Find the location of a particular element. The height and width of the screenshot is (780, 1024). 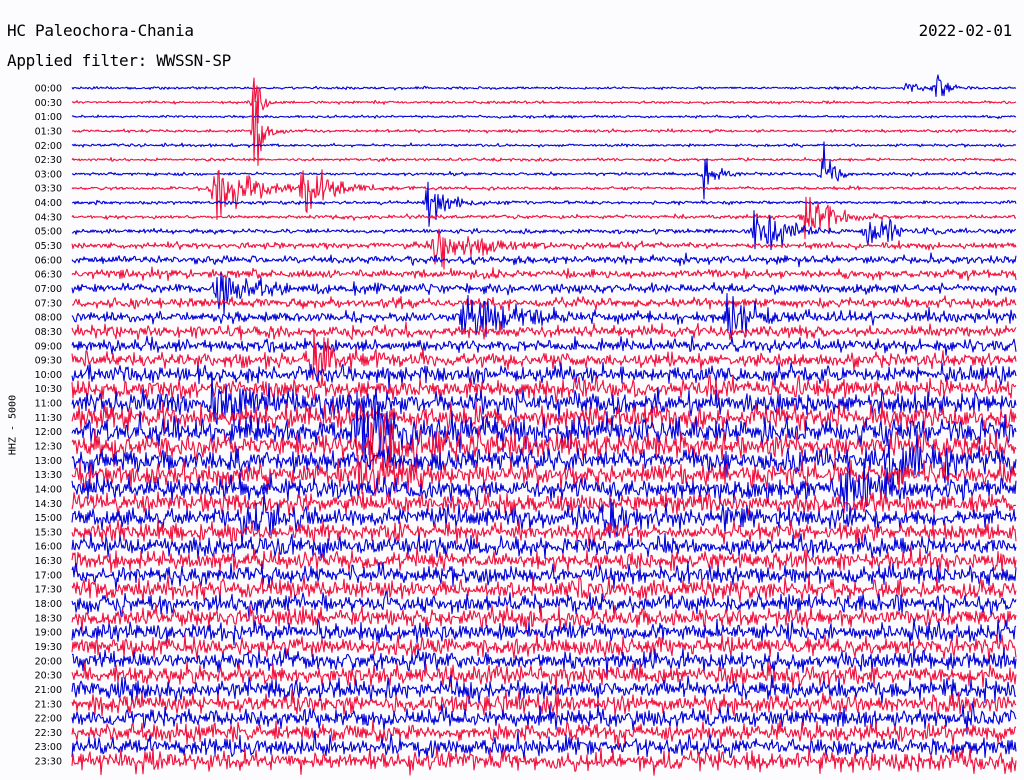

time-label: 15:30 is located at coordinates (48, 532).